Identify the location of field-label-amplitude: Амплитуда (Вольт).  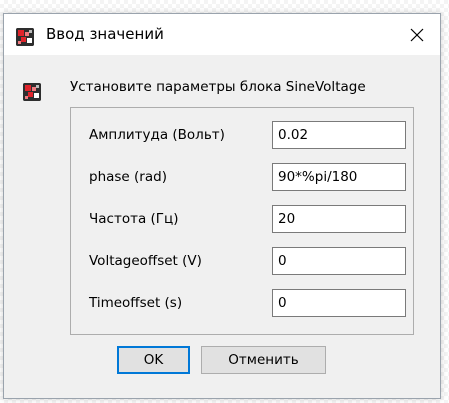
(157, 135).